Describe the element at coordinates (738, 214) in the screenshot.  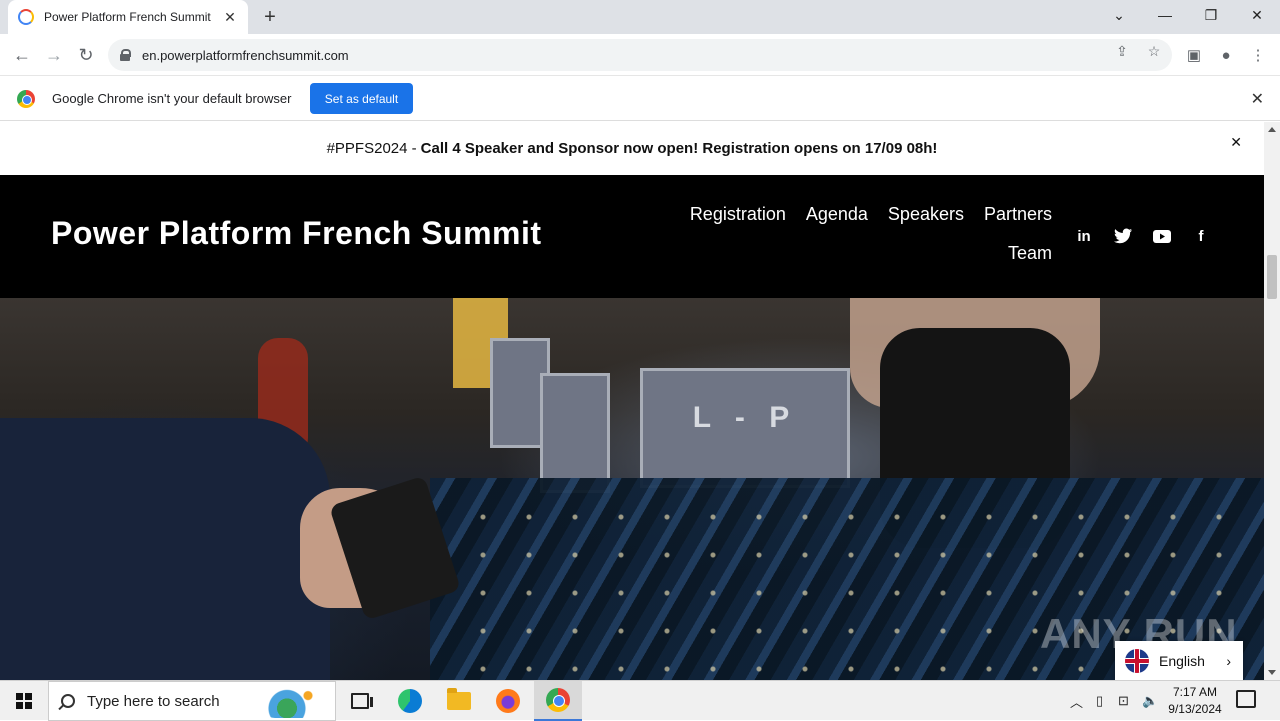
I see `nav-registration: Registration` at that location.